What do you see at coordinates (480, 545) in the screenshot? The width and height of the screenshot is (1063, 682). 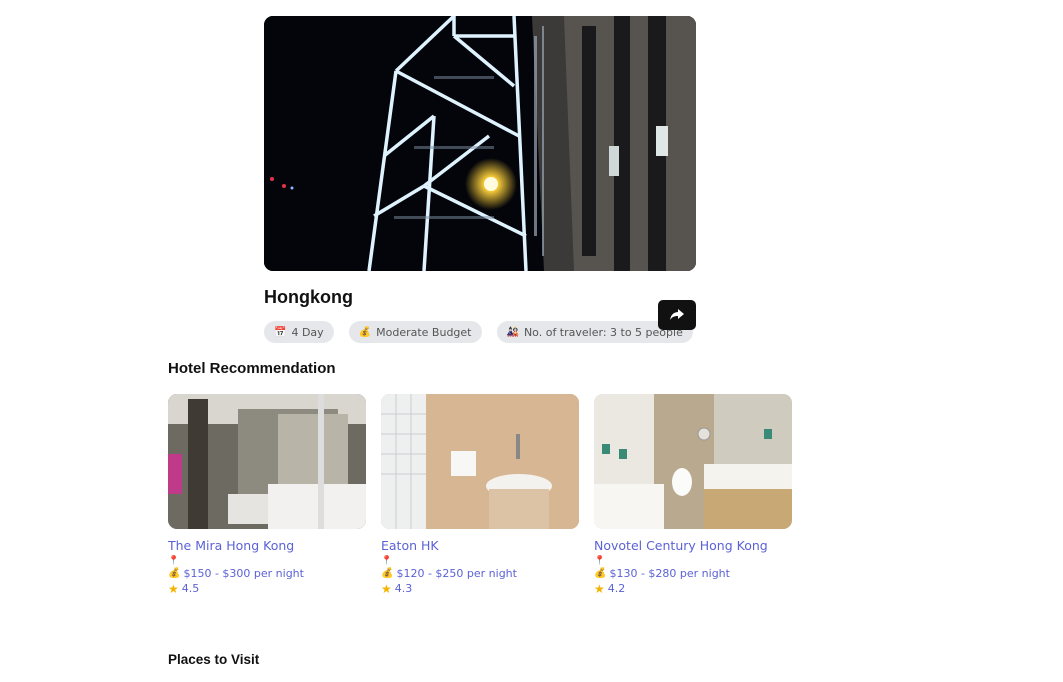 I see `hotel-name: Eaton HK` at bounding box center [480, 545].